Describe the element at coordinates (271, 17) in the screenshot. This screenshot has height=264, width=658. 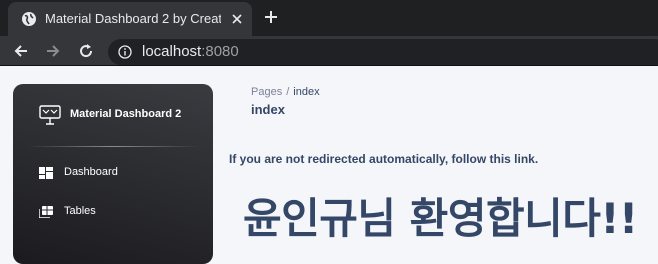
I see `new-tab-icon` at that location.